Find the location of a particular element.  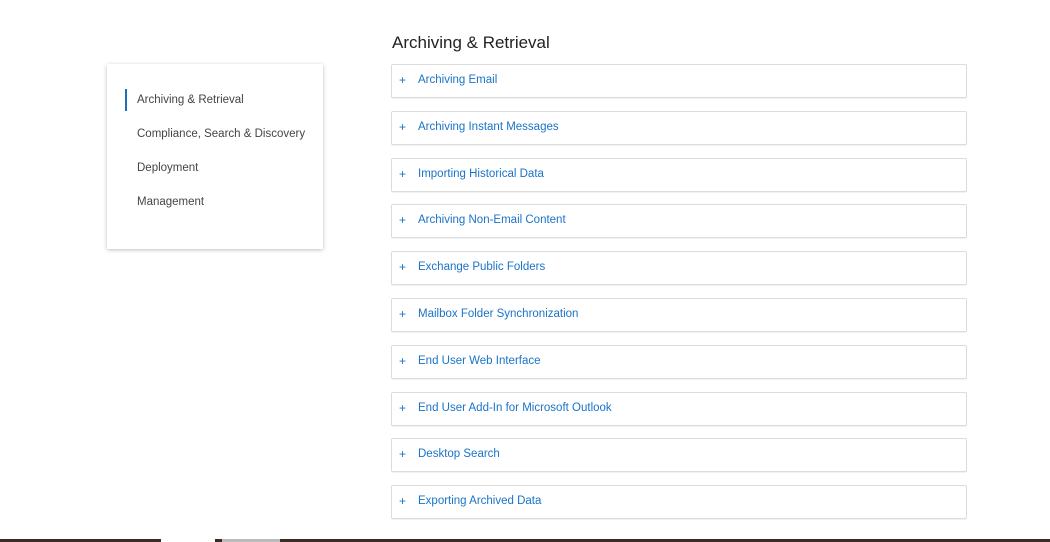

accordion-item-label: Archiving Non-Email Content is located at coordinates (492, 220).